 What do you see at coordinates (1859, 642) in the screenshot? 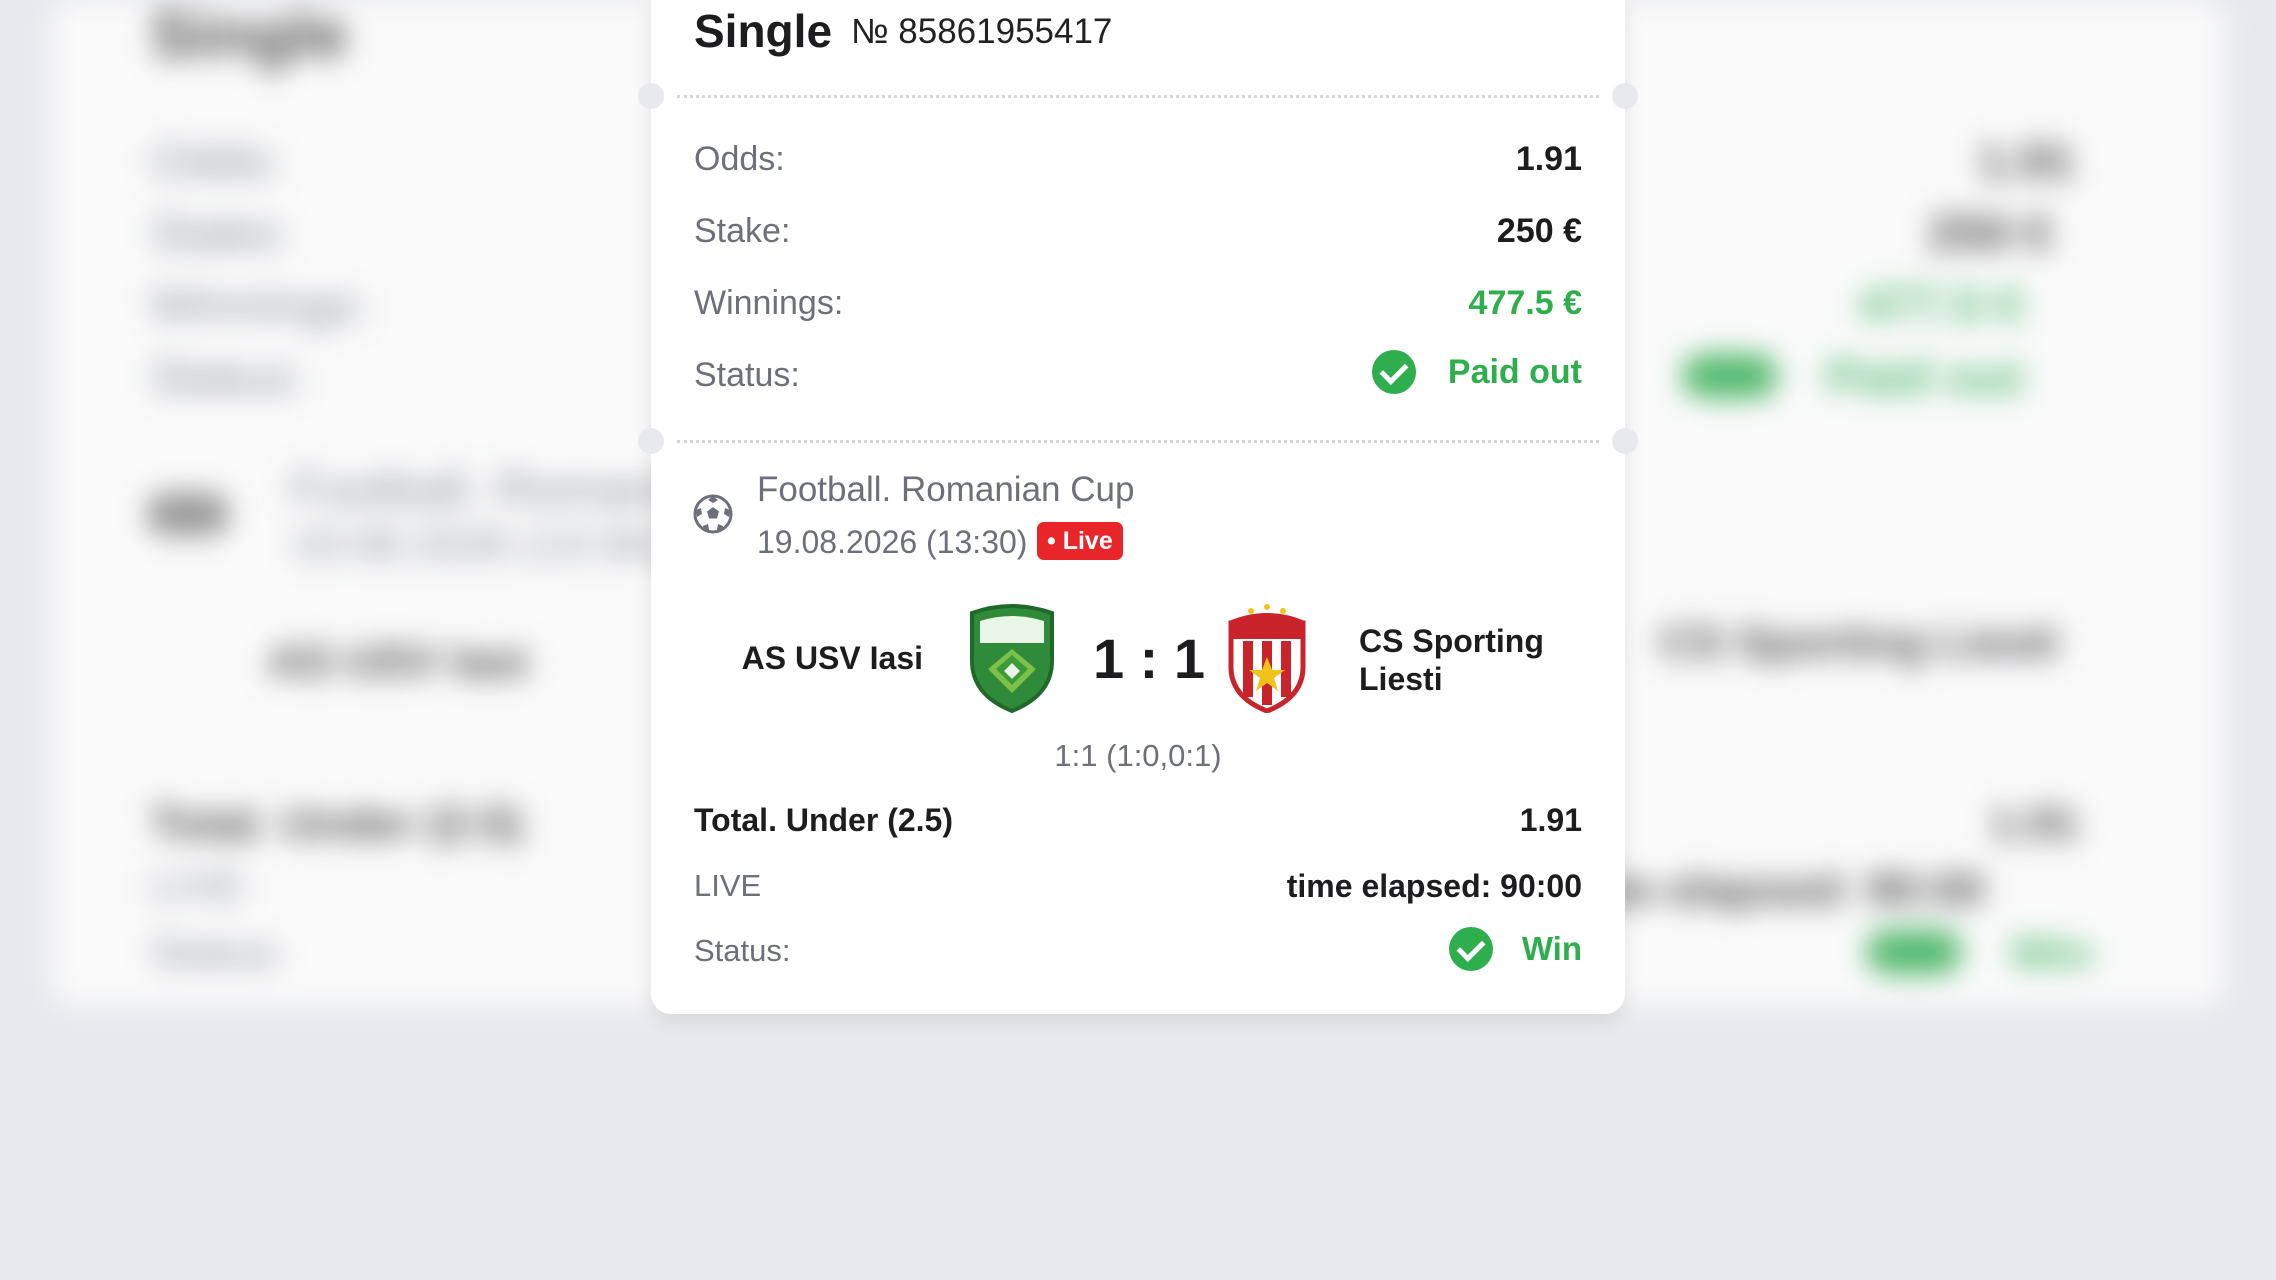
I see `bg-away-team: CS Sporting Liesti` at bounding box center [1859, 642].